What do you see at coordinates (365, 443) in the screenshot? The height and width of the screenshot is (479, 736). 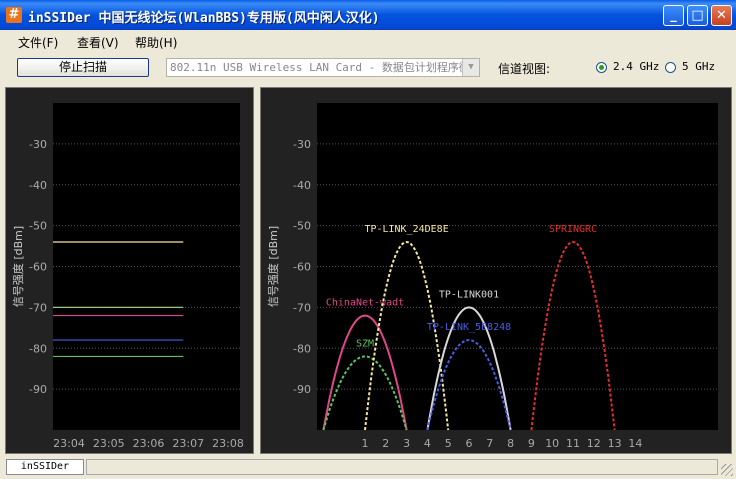 I see `x-tick-label: 1` at bounding box center [365, 443].